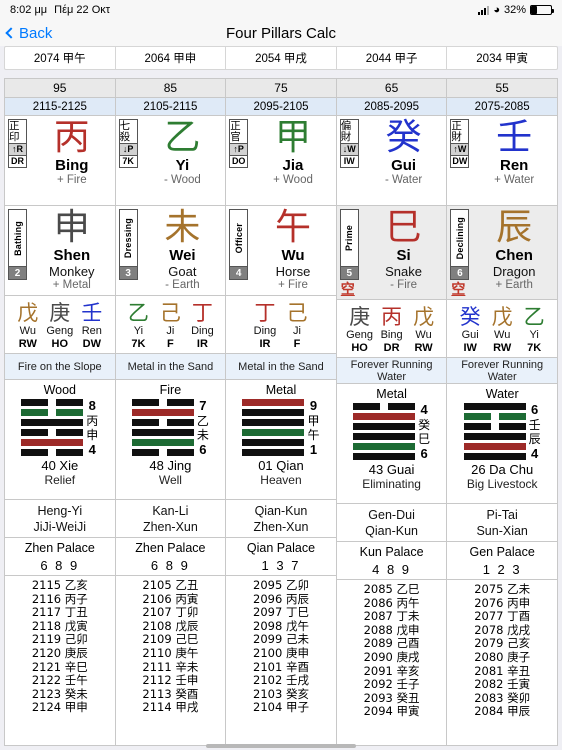 Image resolution: width=562 pixels, height=750 pixels. What do you see at coordinates (514, 180) in the screenshot?
I see `stem-element: + Water` at bounding box center [514, 180].